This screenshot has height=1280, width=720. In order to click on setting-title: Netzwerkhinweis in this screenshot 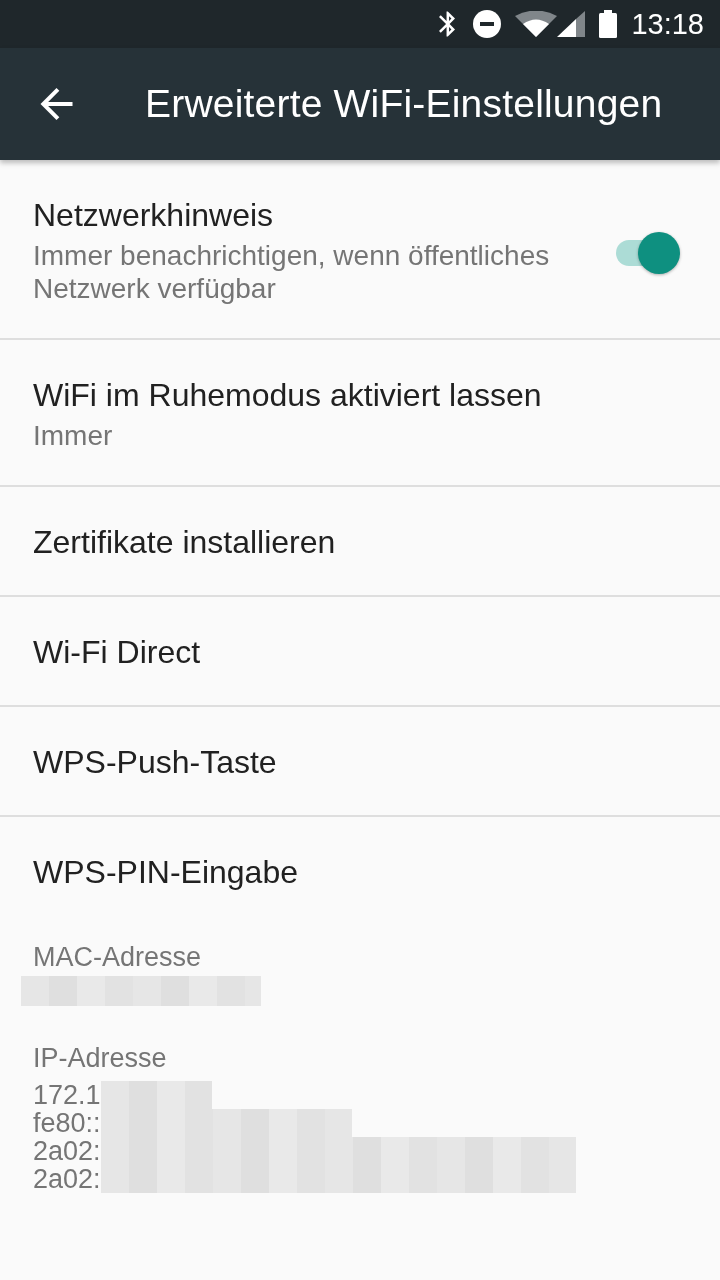, I will do `click(323, 215)`.